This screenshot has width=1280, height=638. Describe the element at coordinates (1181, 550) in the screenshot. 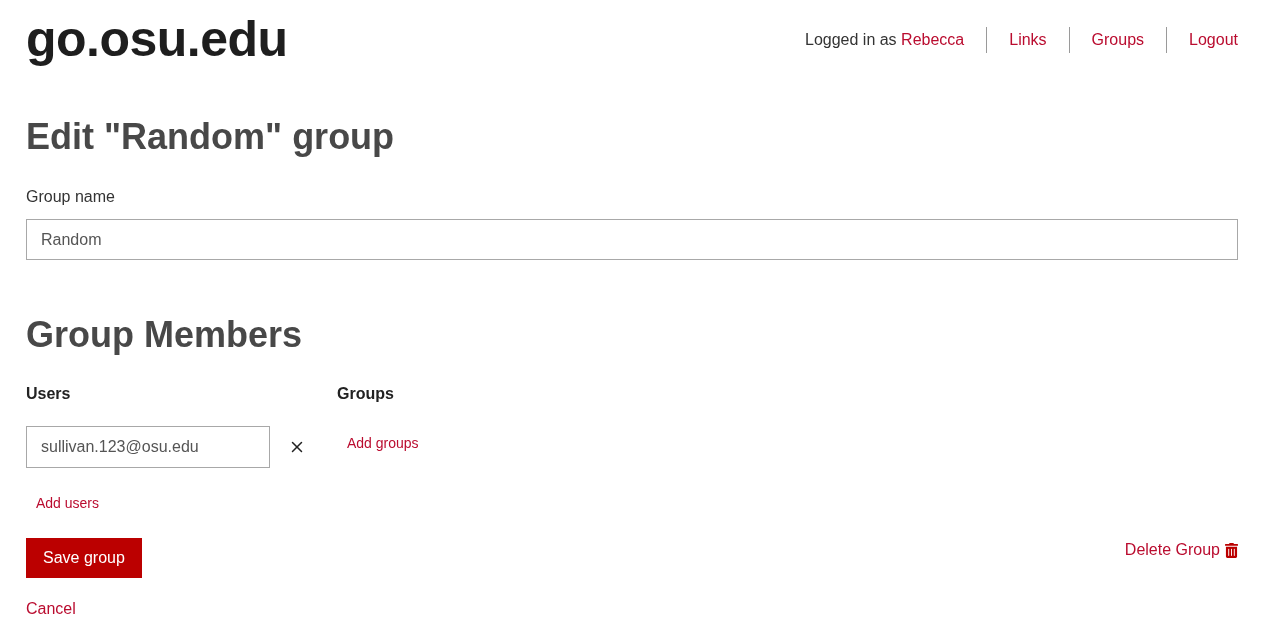

I see `delete-group-link: Delete Group` at that location.